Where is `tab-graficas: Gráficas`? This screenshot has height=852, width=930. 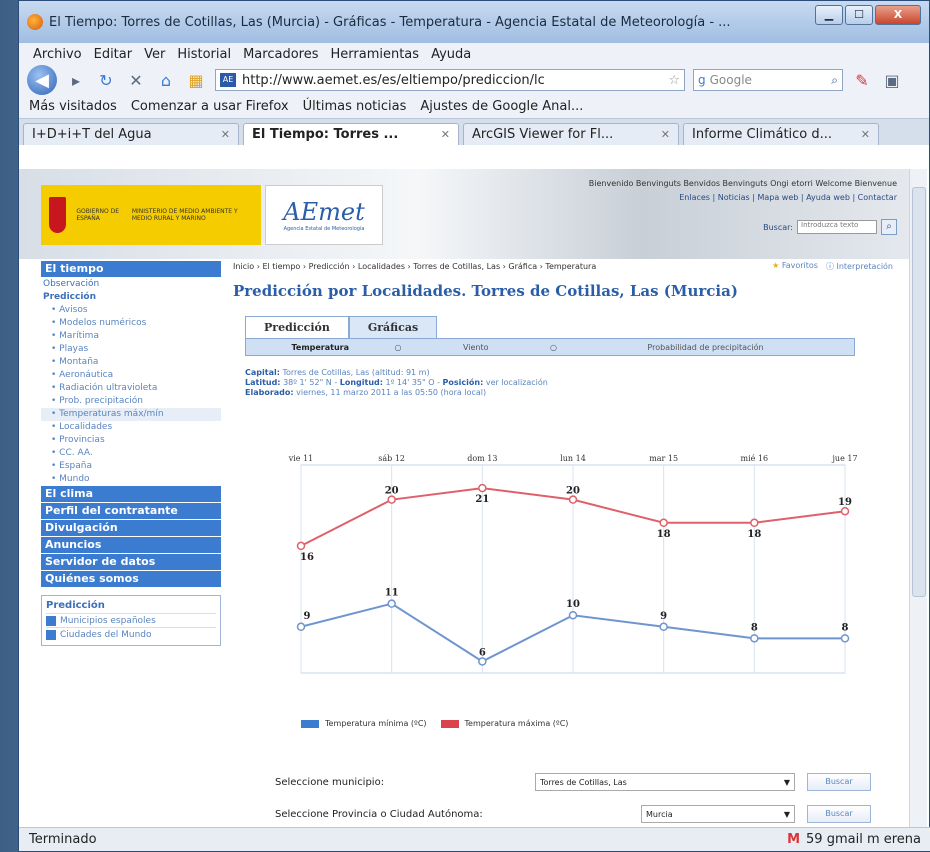 tab-graficas: Gráficas is located at coordinates (393, 327).